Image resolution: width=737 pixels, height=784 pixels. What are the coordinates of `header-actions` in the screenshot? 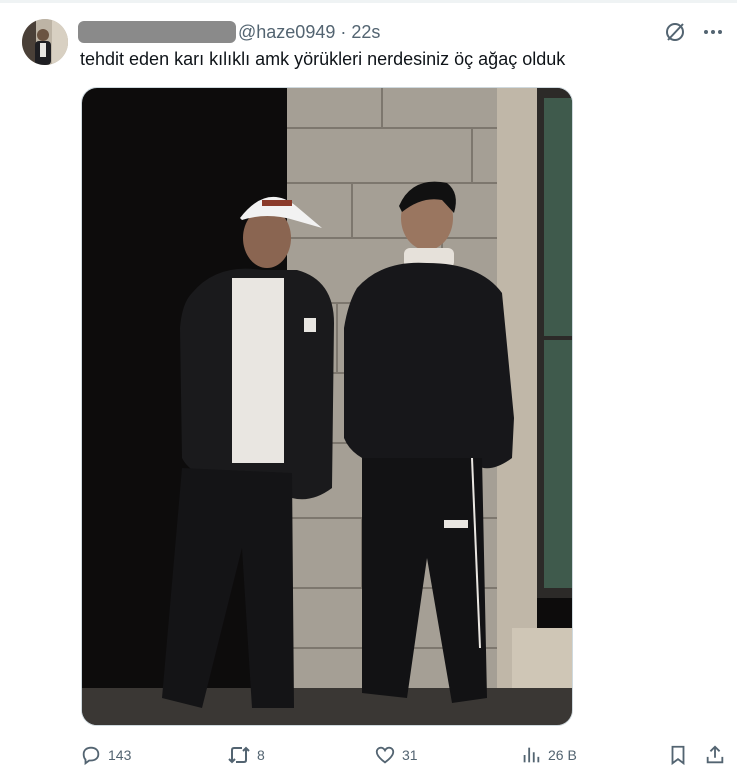 It's located at (694, 32).